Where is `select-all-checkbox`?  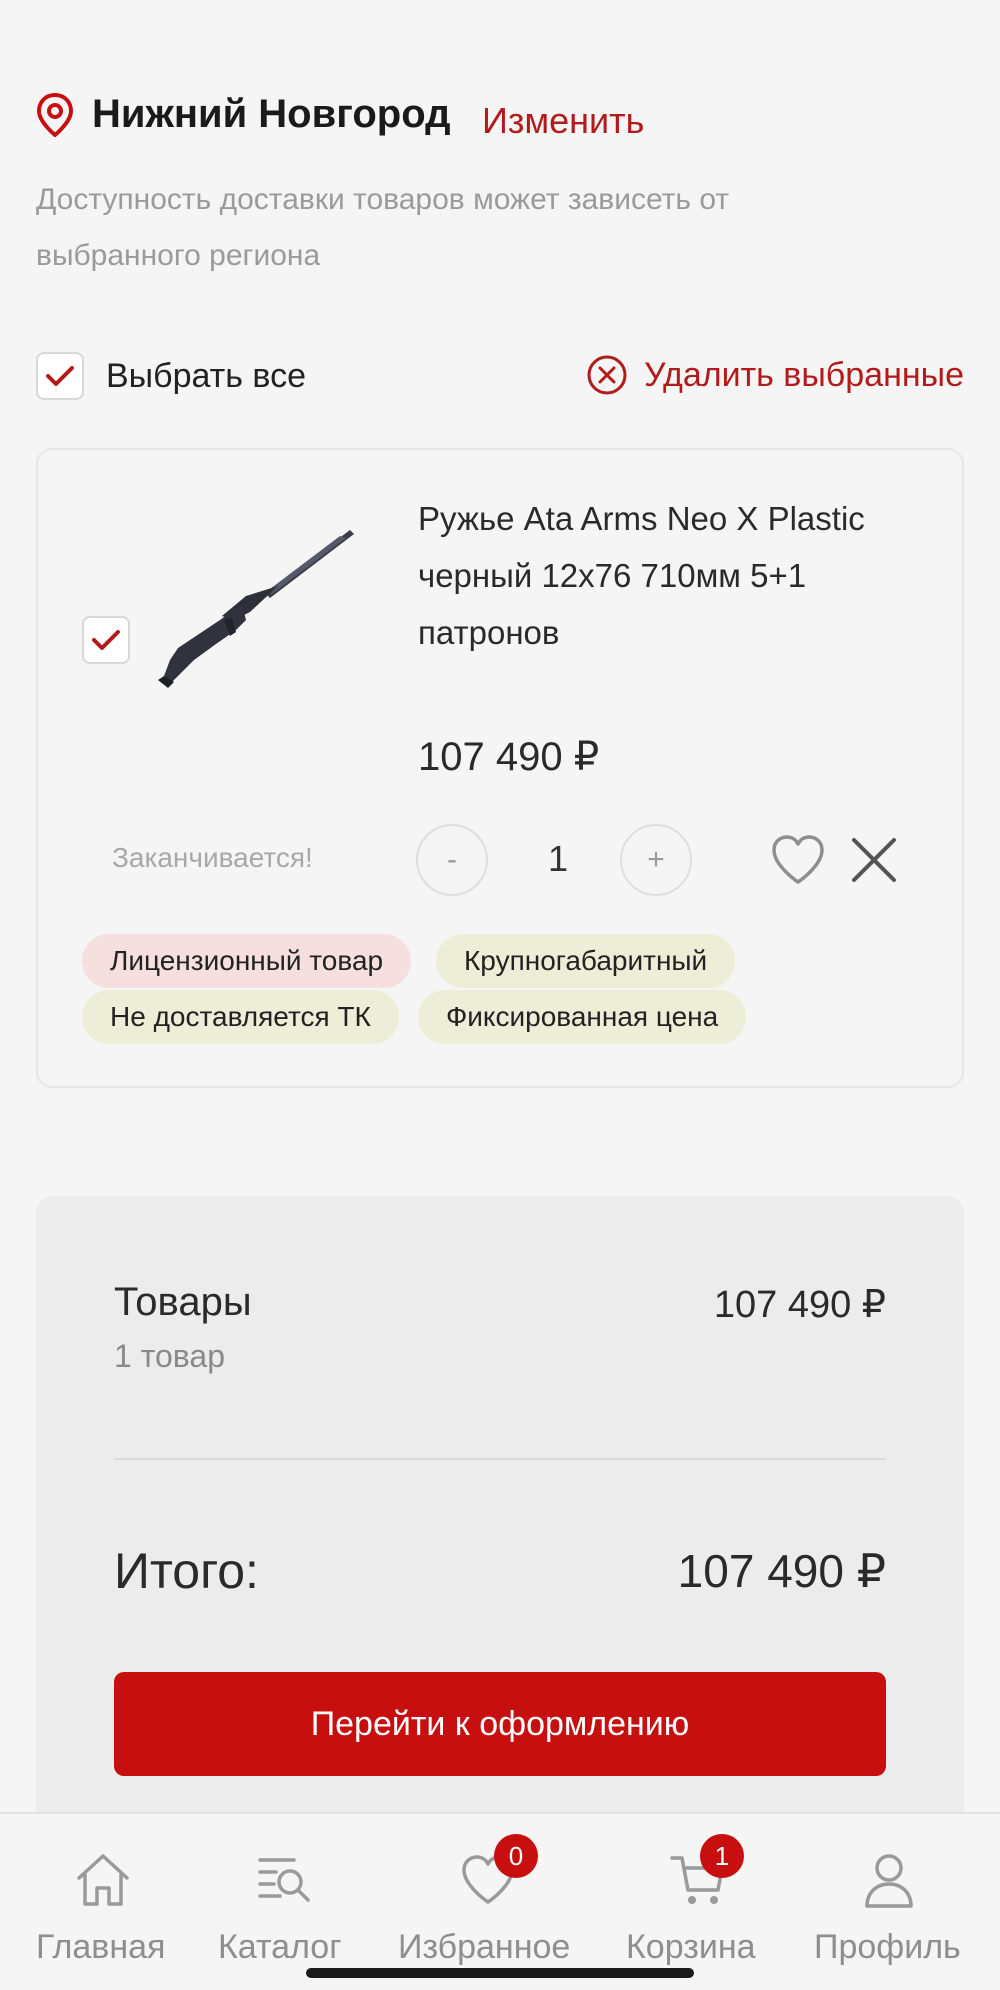
select-all-checkbox is located at coordinates (60, 376).